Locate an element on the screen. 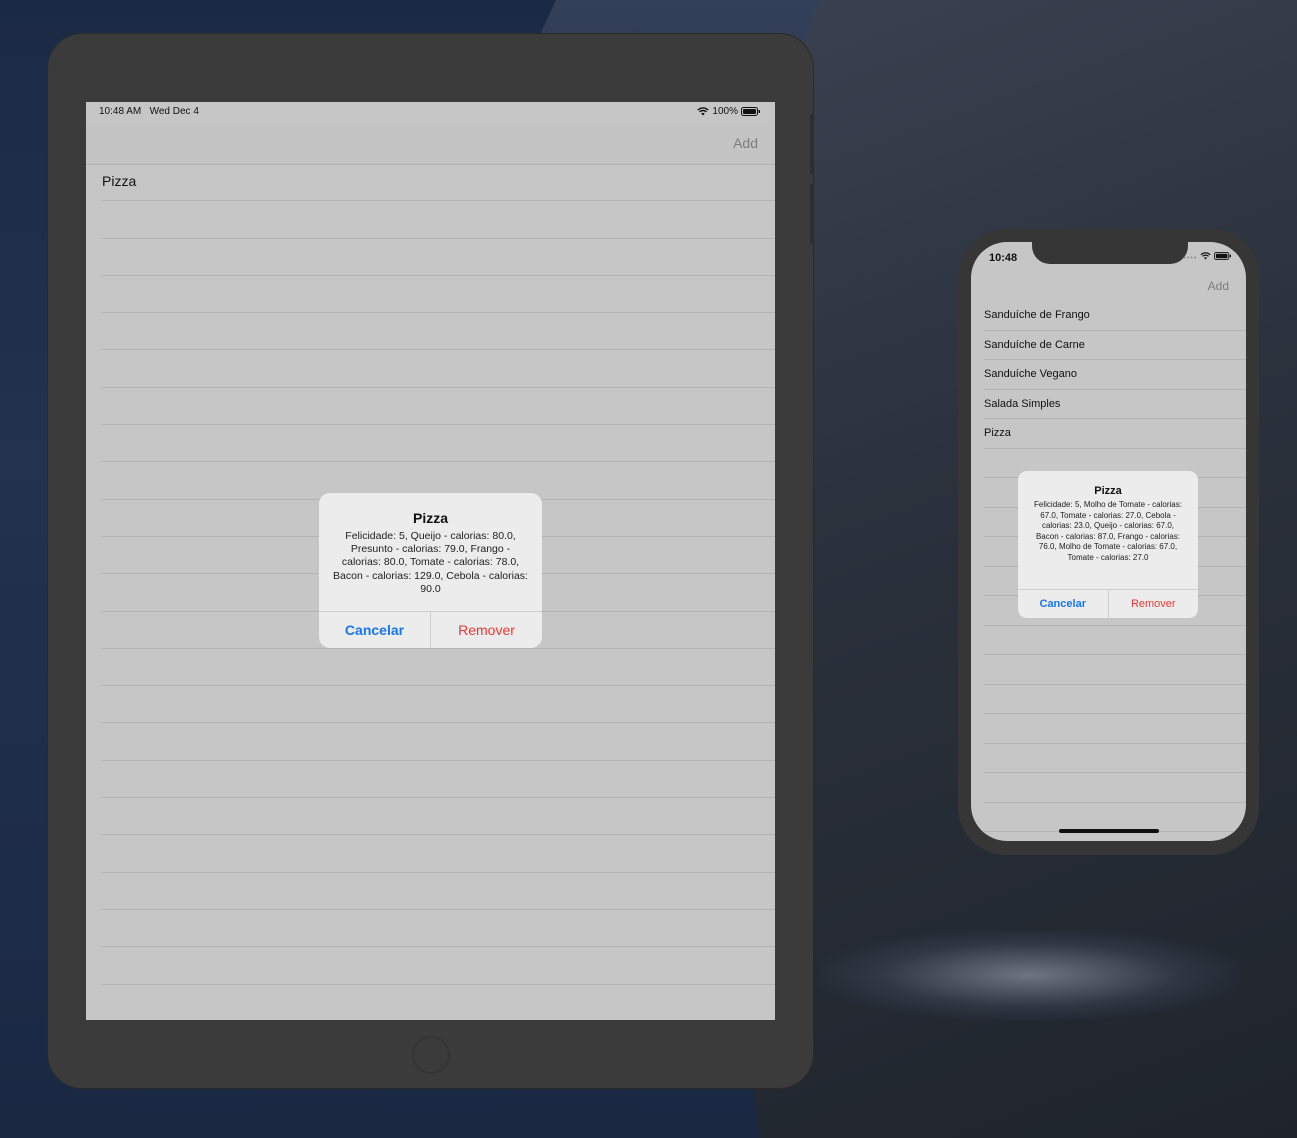 This screenshot has width=1297, height=1138. status-time-date: 10:48 AM Wed Dec 4 is located at coordinates (149, 111).